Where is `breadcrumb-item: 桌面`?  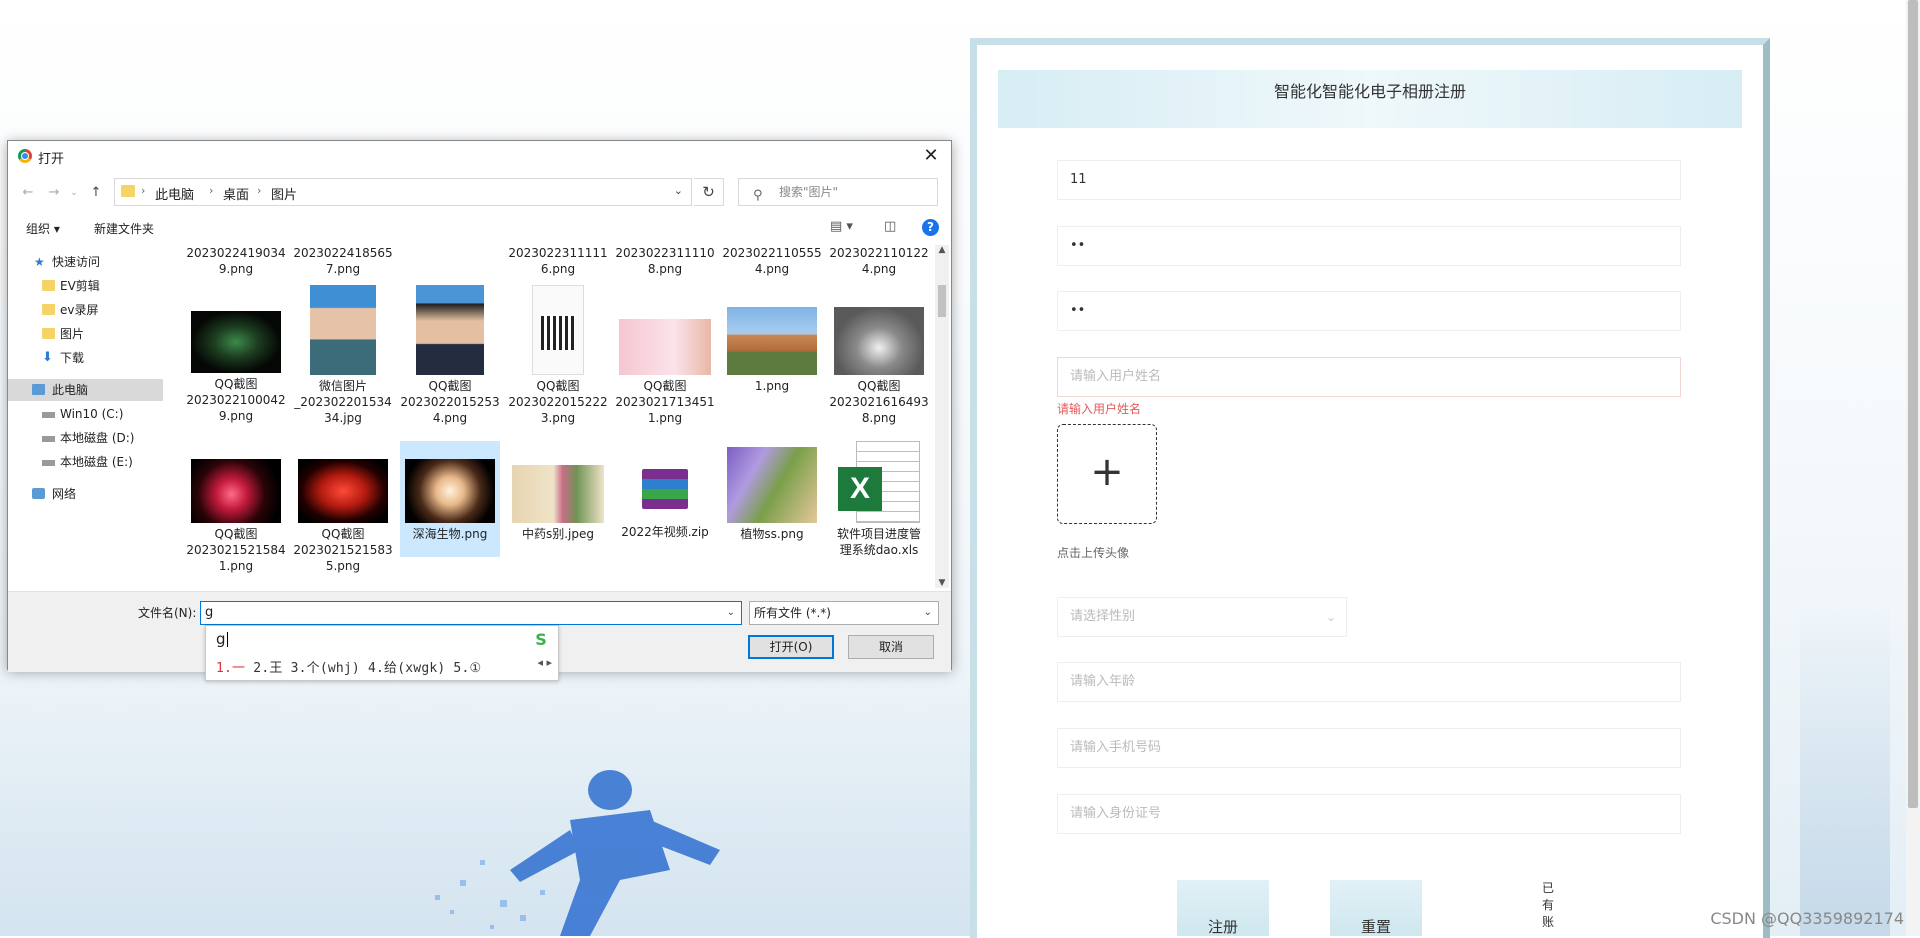 breadcrumb-item: 桌面 is located at coordinates (236, 193).